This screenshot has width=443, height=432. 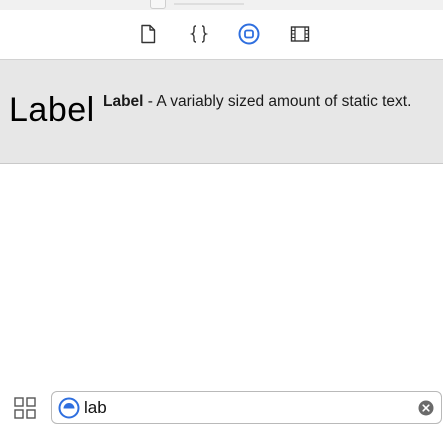 I want to click on braces-icon, so click(x=199, y=36).